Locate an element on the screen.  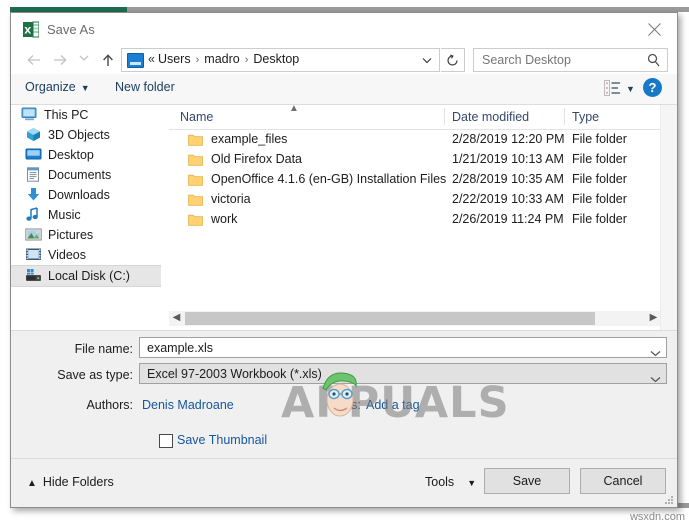
column-header-type: Type is located at coordinates (585, 117).